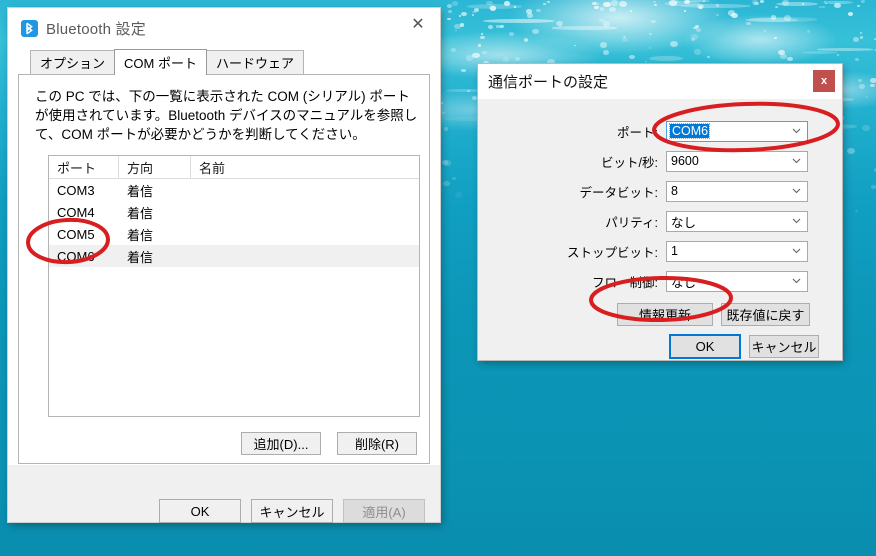  What do you see at coordinates (737, 131) in the screenshot?
I see `port-combobox: COM6` at bounding box center [737, 131].